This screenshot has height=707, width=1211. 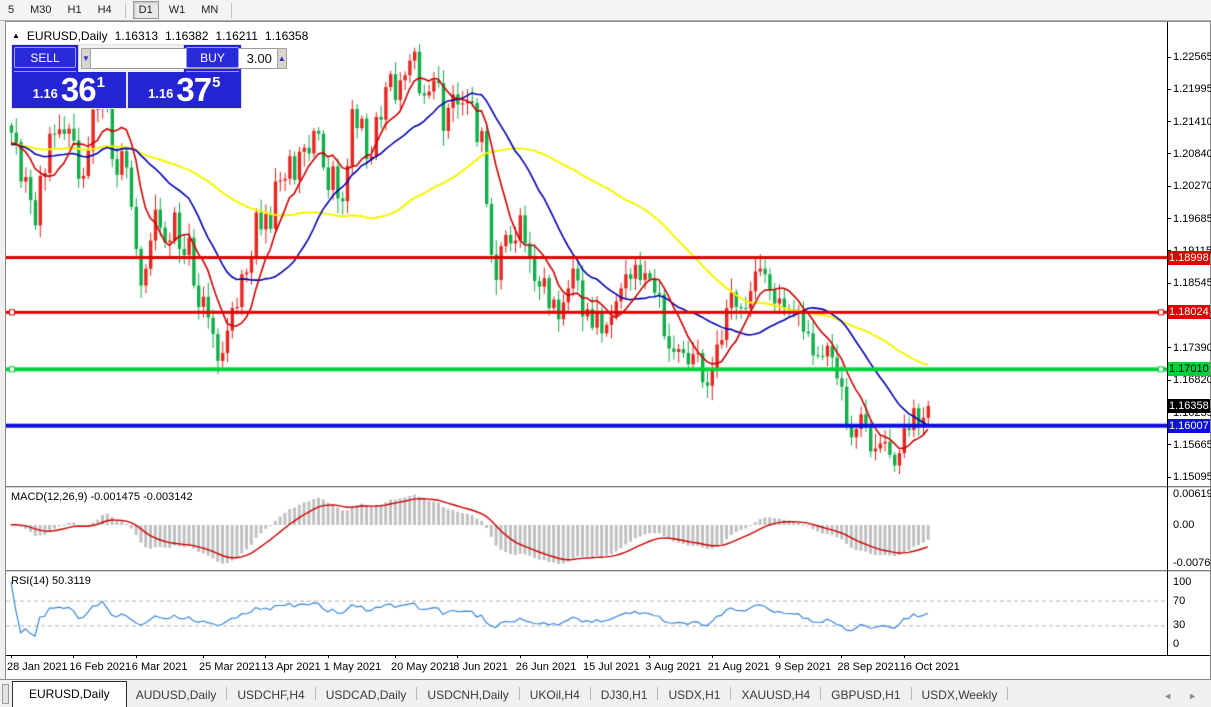 What do you see at coordinates (161, 93) in the screenshot?
I see `buy-price-prefix: 1.16` at bounding box center [161, 93].